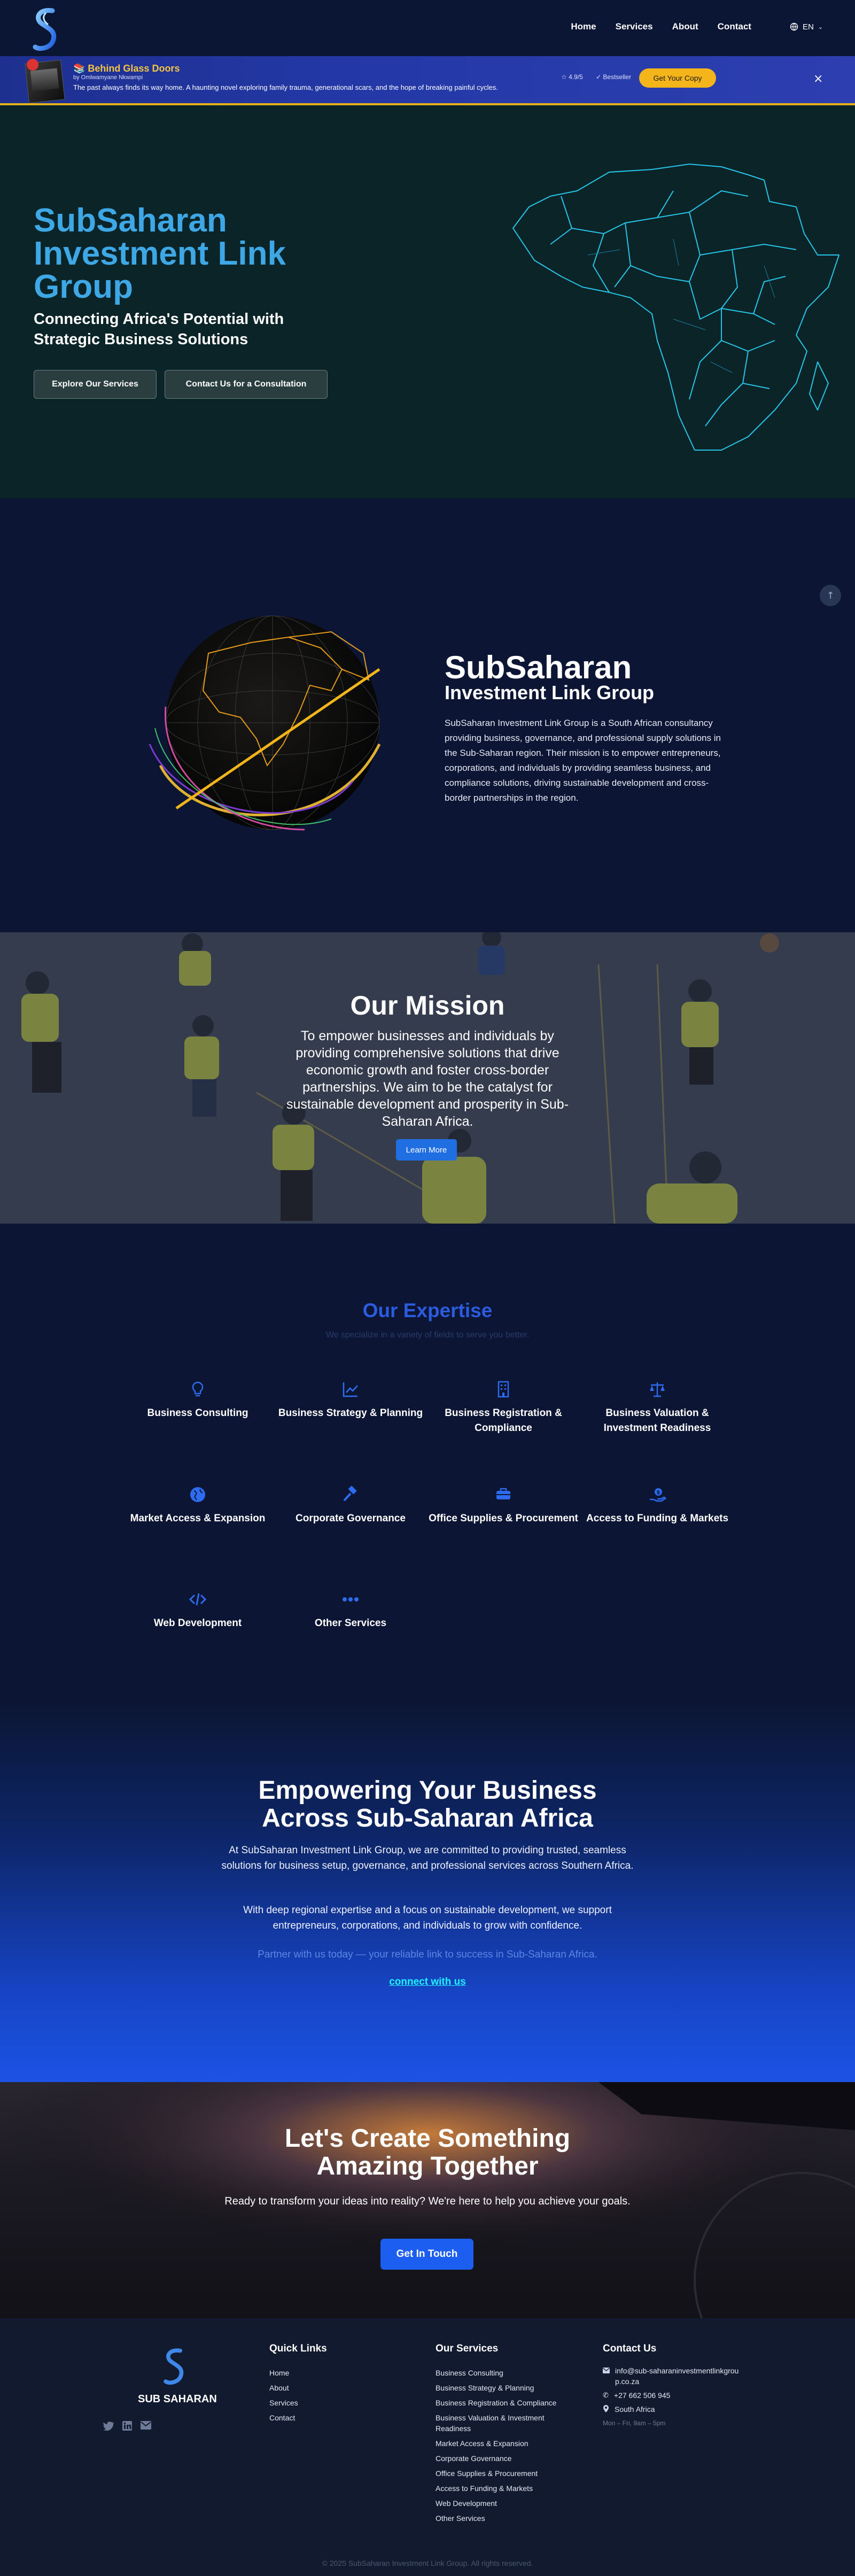 The height and width of the screenshot is (2576, 855). What do you see at coordinates (283, 2387) in the screenshot?
I see `footer-link-about: About` at bounding box center [283, 2387].